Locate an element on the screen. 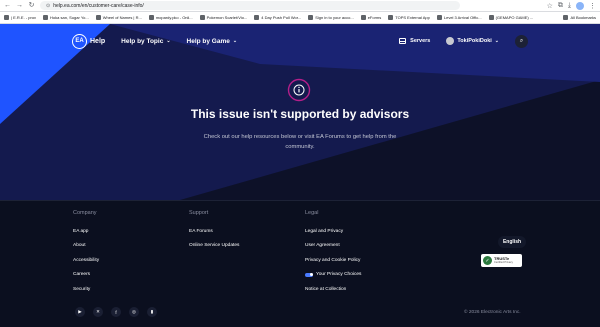  footer-support: Support EA Forums Online Service Updates is located at coordinates (214, 231).